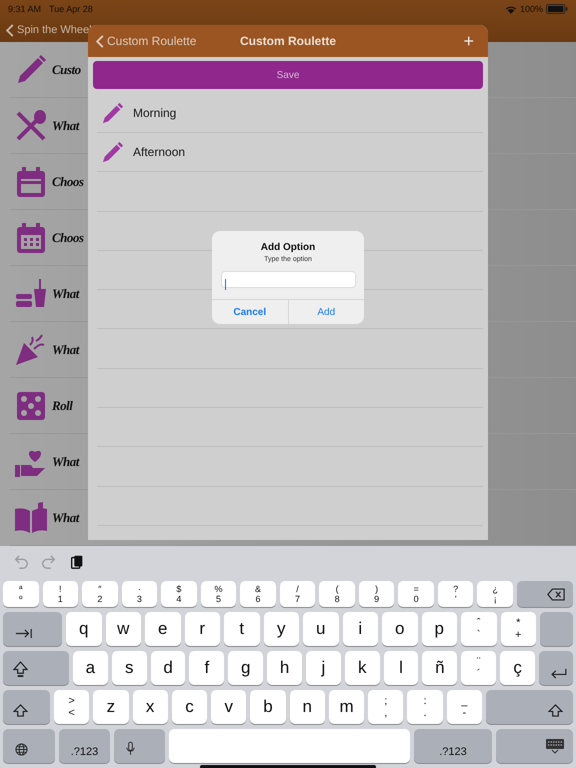  Describe the element at coordinates (346, 707) in the screenshot. I see `key: m` at that location.